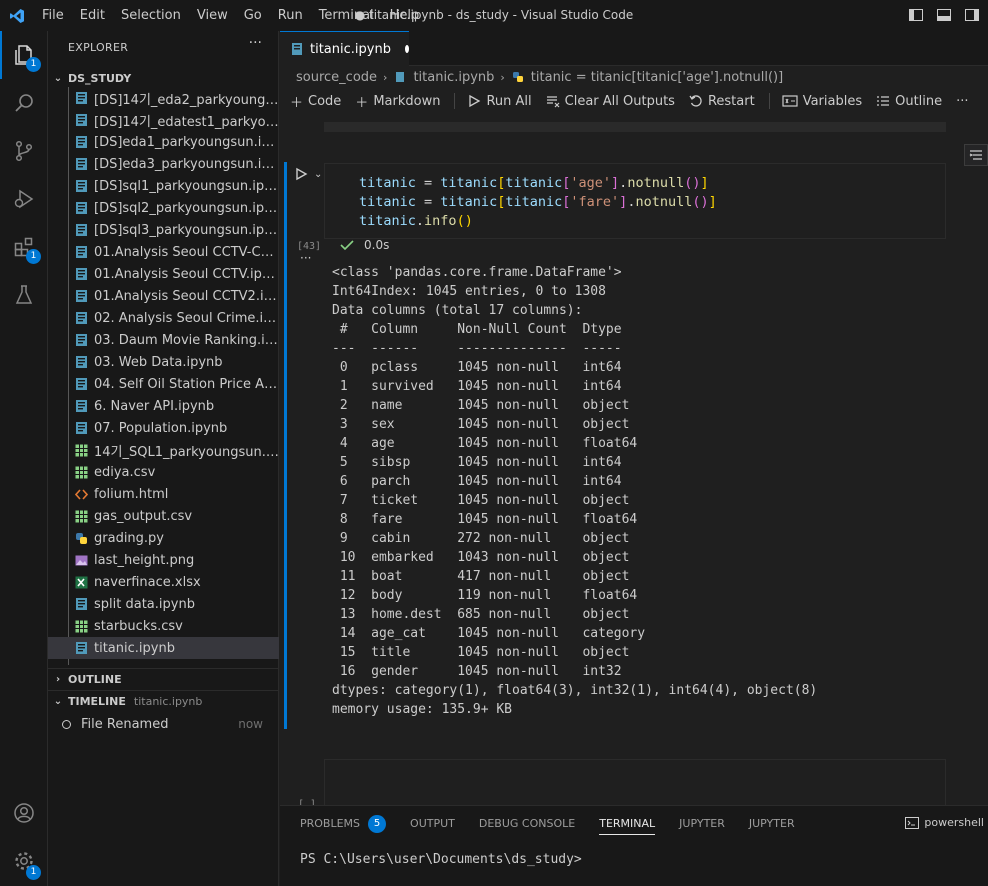 Image resolution: width=988 pixels, height=886 pixels. I want to click on toc-toggle-icon, so click(976, 155).